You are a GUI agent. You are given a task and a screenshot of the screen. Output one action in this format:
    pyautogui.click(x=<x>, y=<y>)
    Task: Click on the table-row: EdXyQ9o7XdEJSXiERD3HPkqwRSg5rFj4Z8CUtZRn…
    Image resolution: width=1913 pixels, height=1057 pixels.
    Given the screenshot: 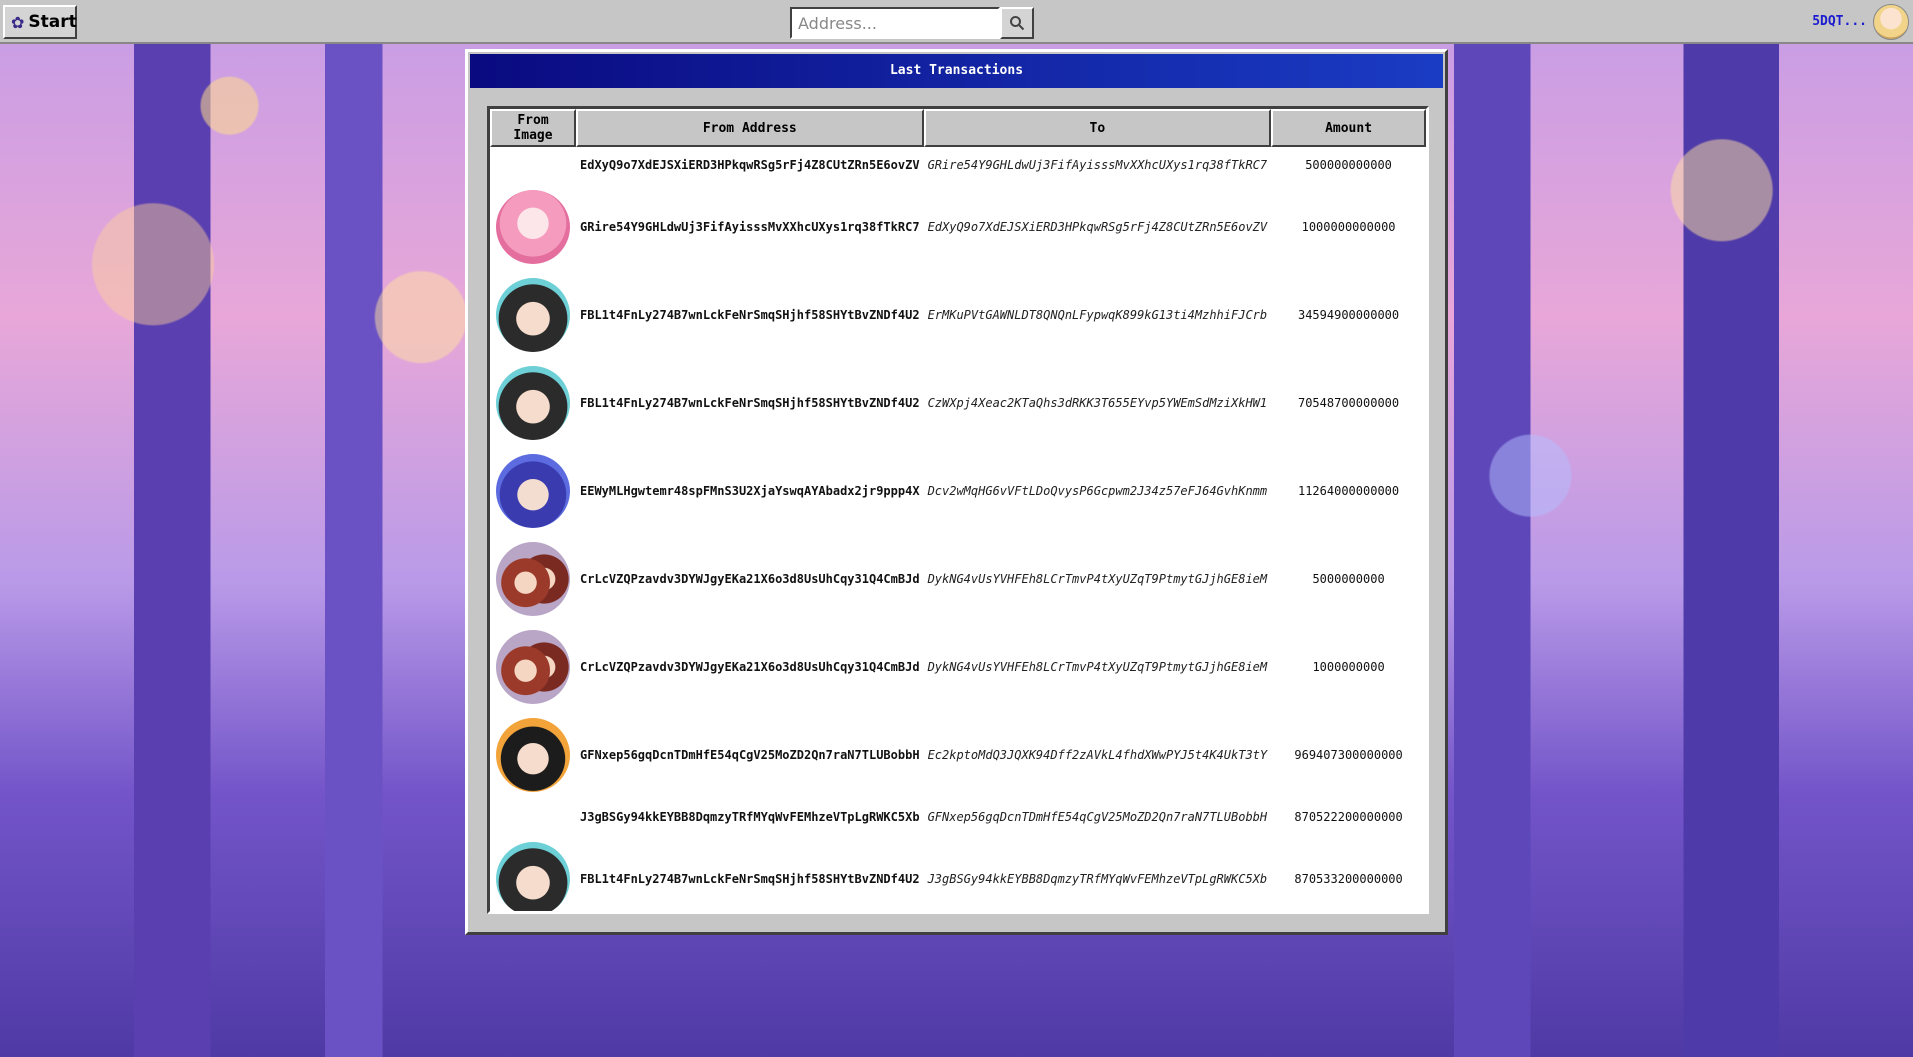 What is the action you would take?
    pyautogui.click(x=958, y=165)
    